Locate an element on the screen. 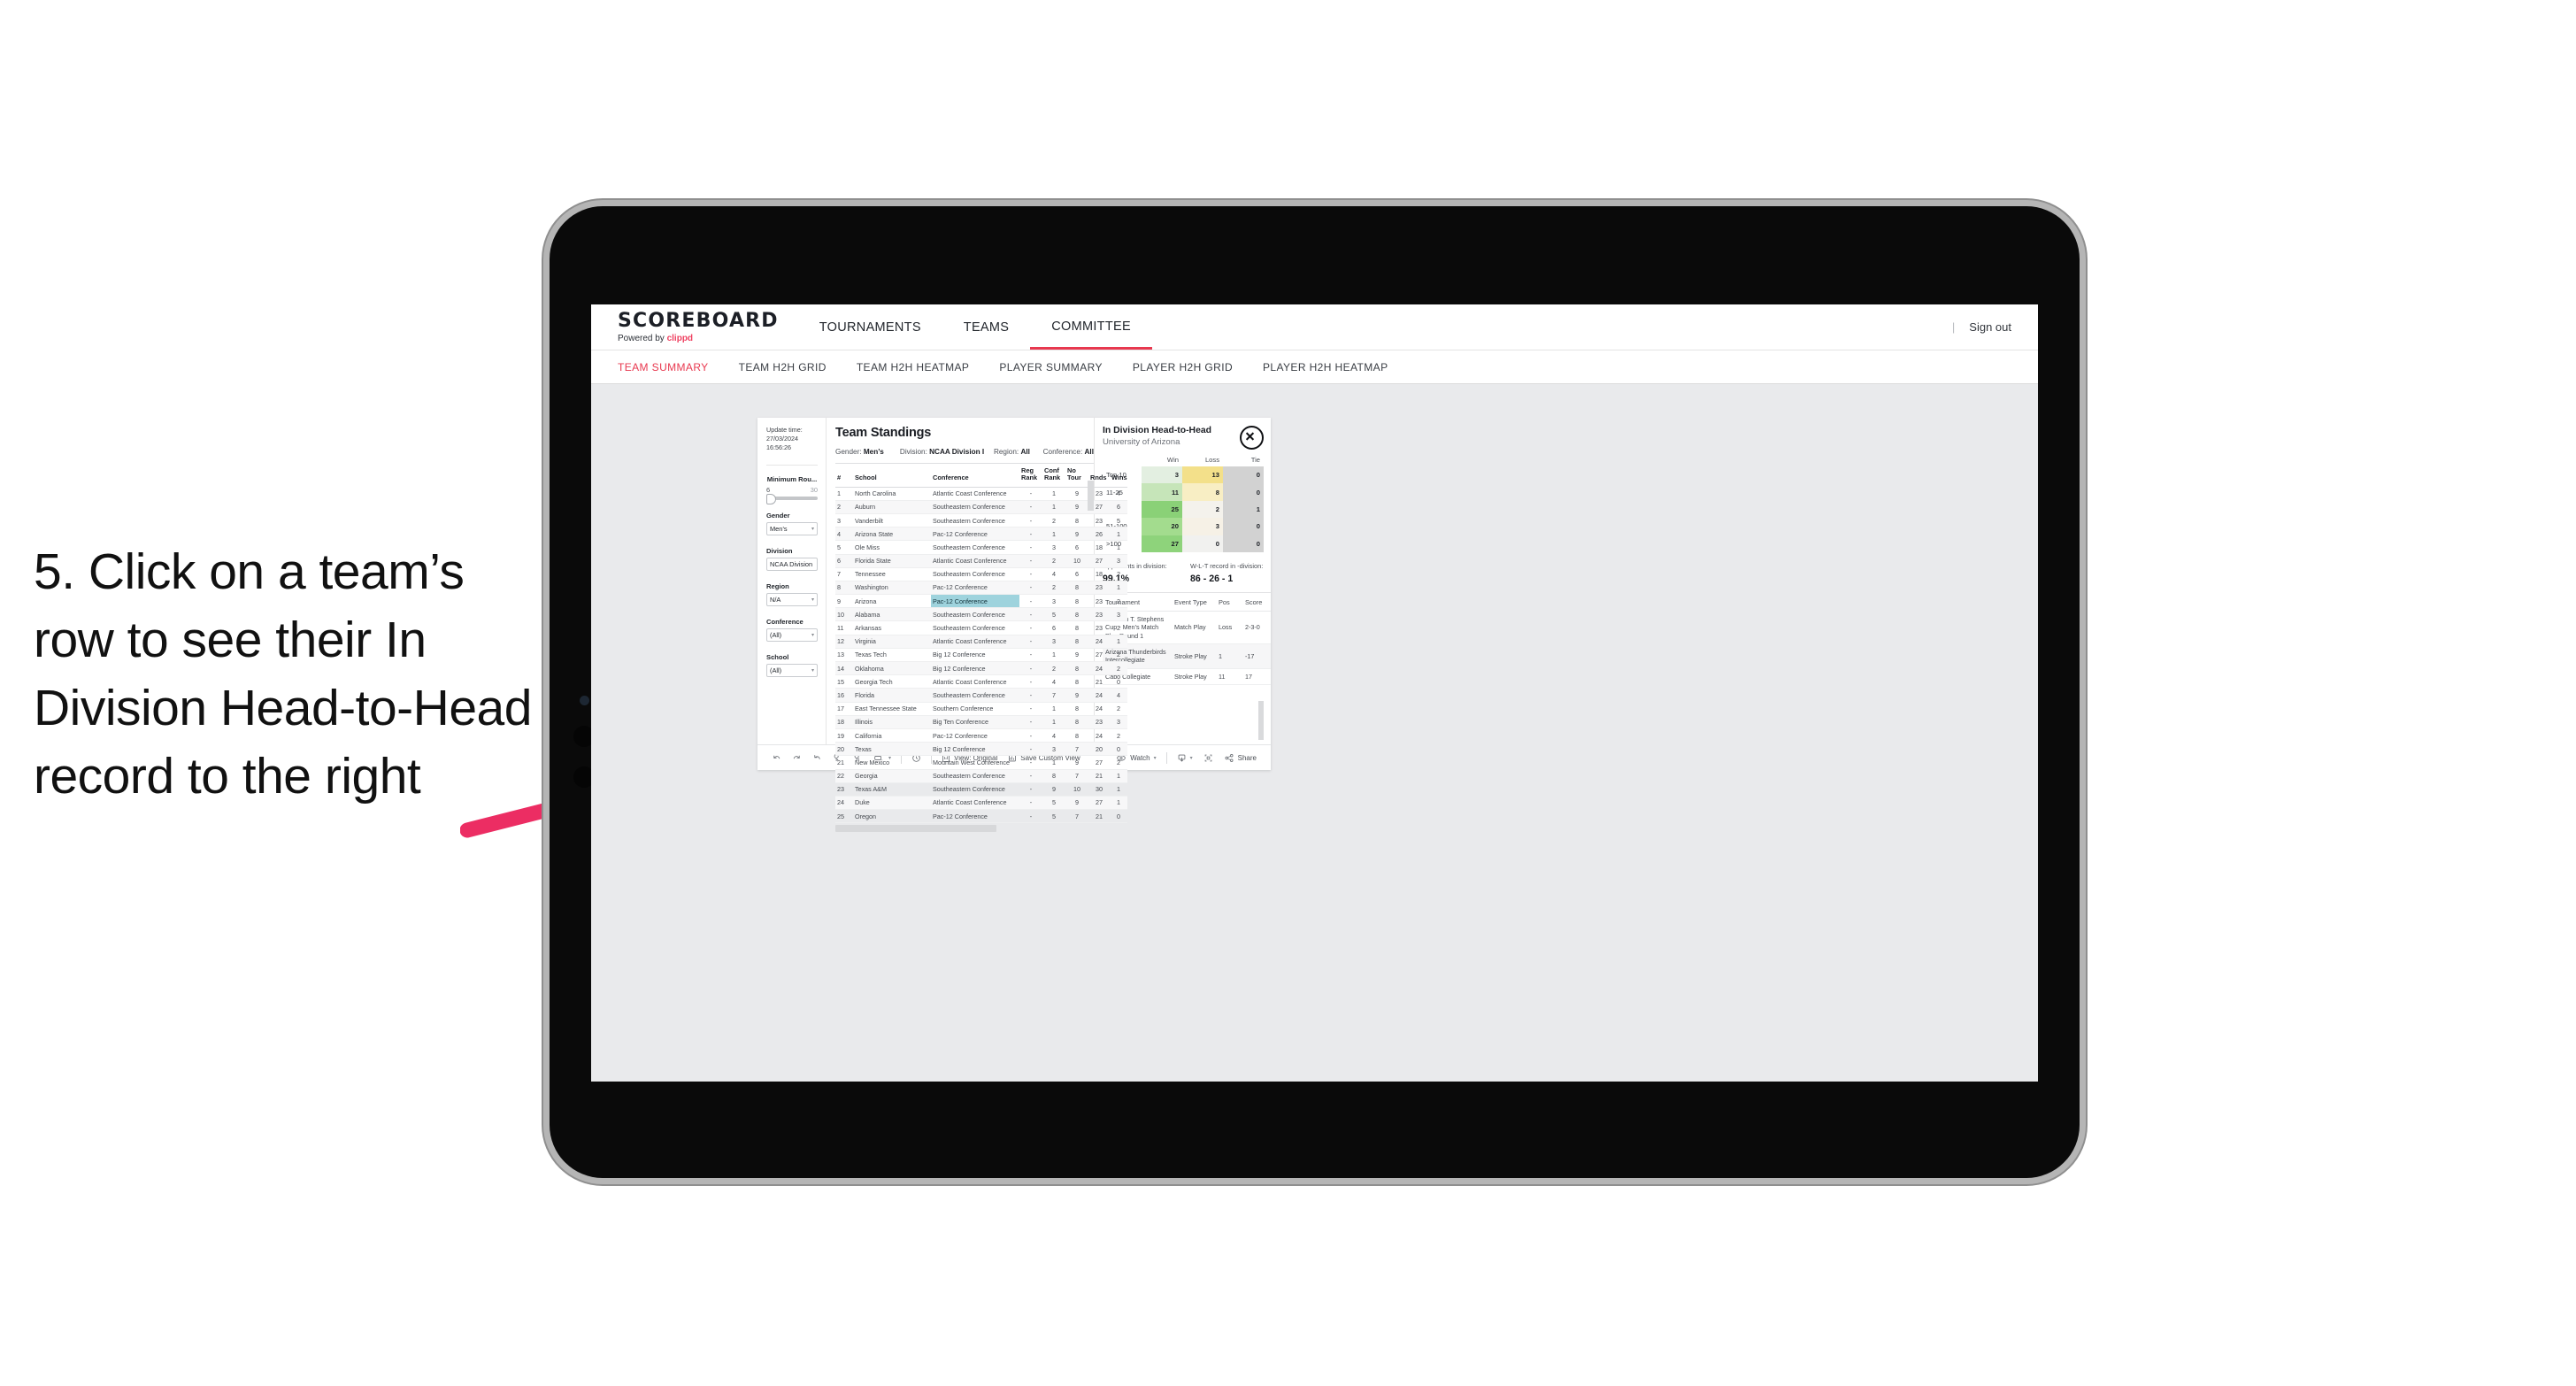 This screenshot has height=1386, width=2576. col-reg-rank: Reg Rank is located at coordinates (1030, 476).